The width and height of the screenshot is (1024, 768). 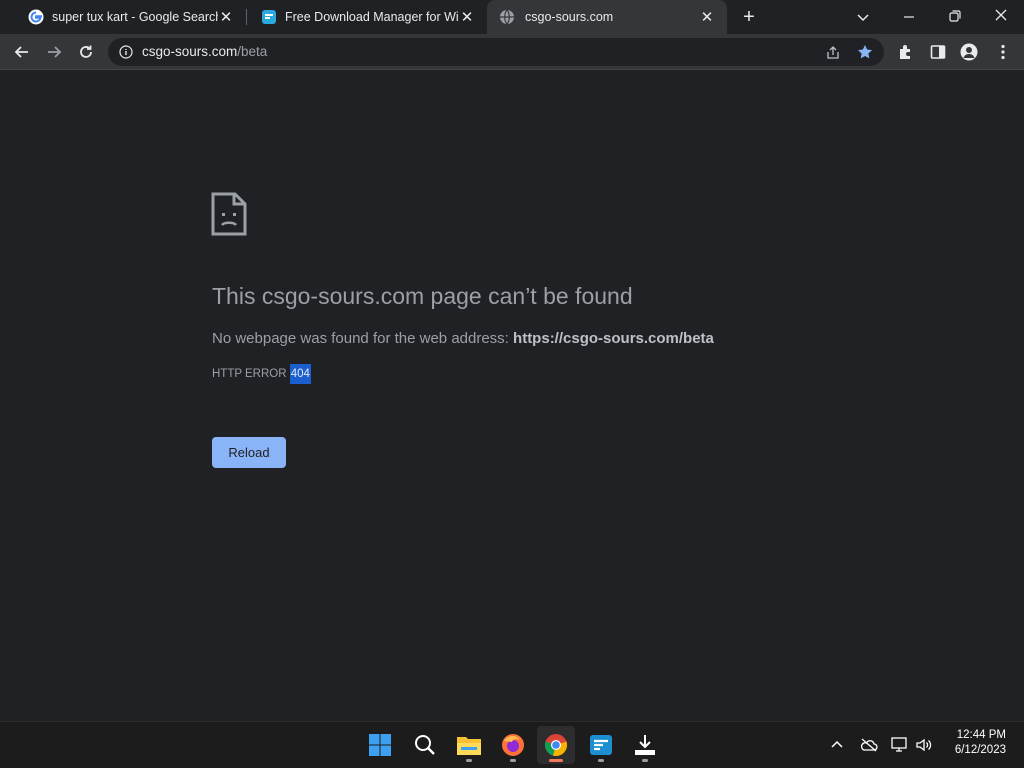 What do you see at coordinates (372, 17) in the screenshot?
I see `tab-title: Free Download Manager for Windows` at bounding box center [372, 17].